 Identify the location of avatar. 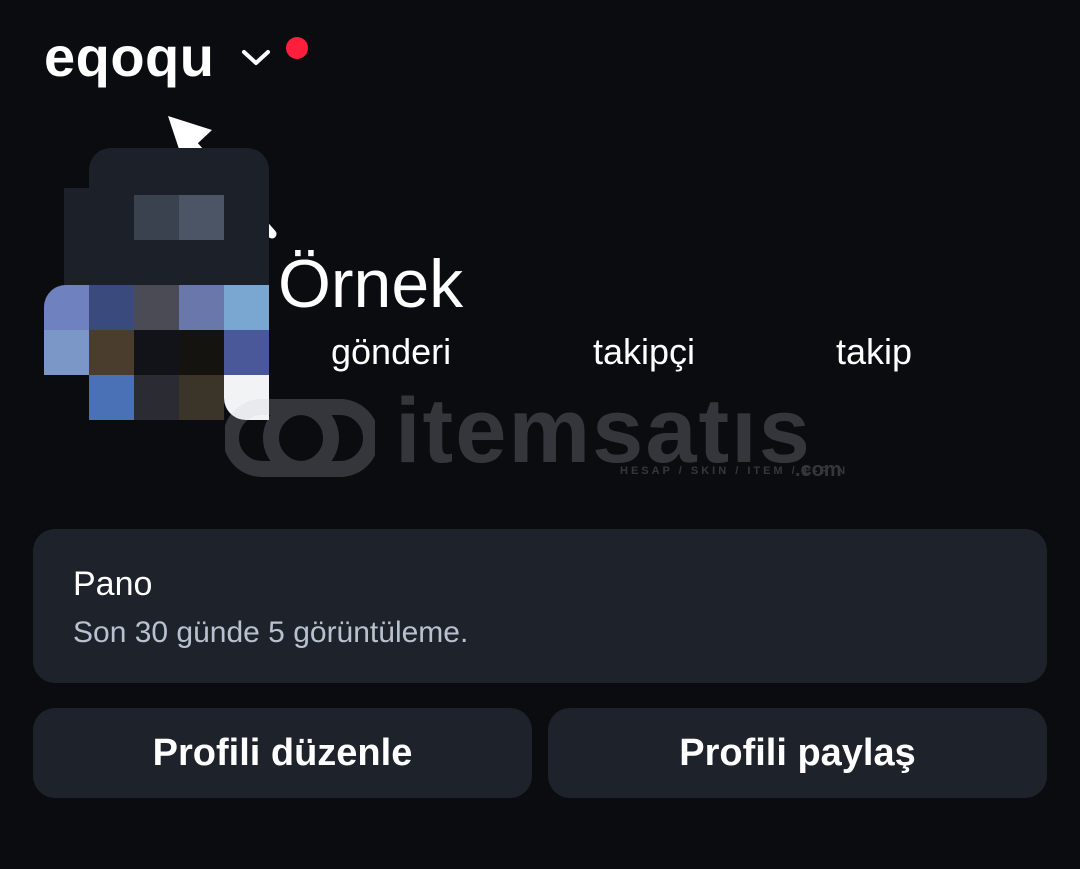
(156, 284).